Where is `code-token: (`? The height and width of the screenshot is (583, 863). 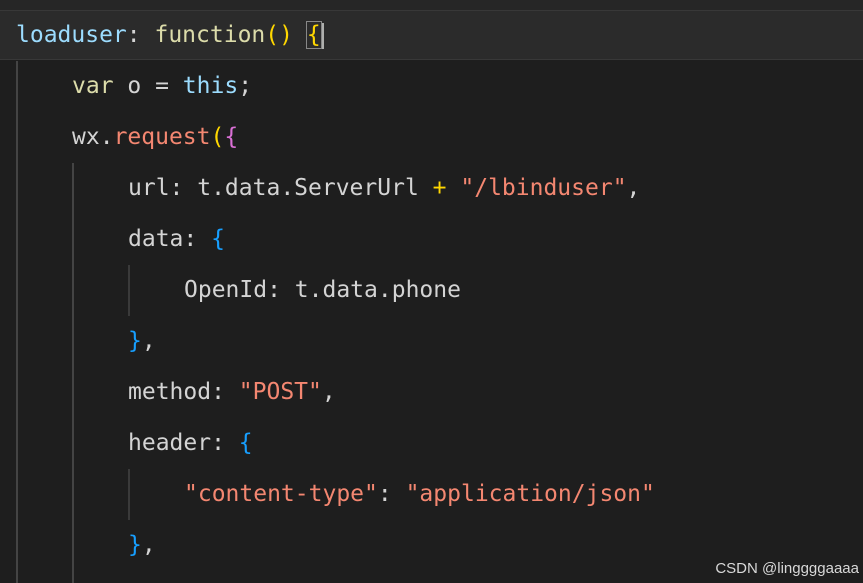
code-token: ( is located at coordinates (217, 137).